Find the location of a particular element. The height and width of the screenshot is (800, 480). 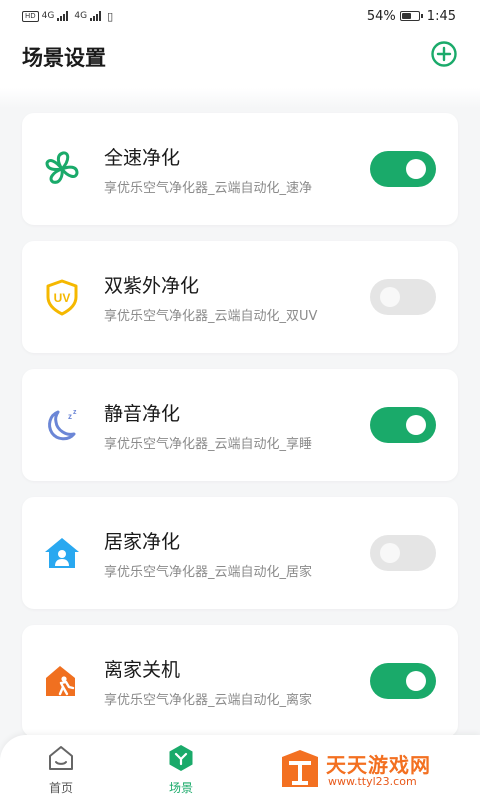

scene-title: 居家净化 is located at coordinates (142, 542).